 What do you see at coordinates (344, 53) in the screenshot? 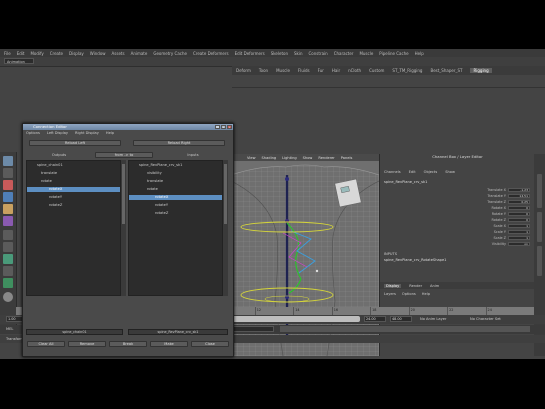
I see `menu-character: Character` at bounding box center [344, 53].